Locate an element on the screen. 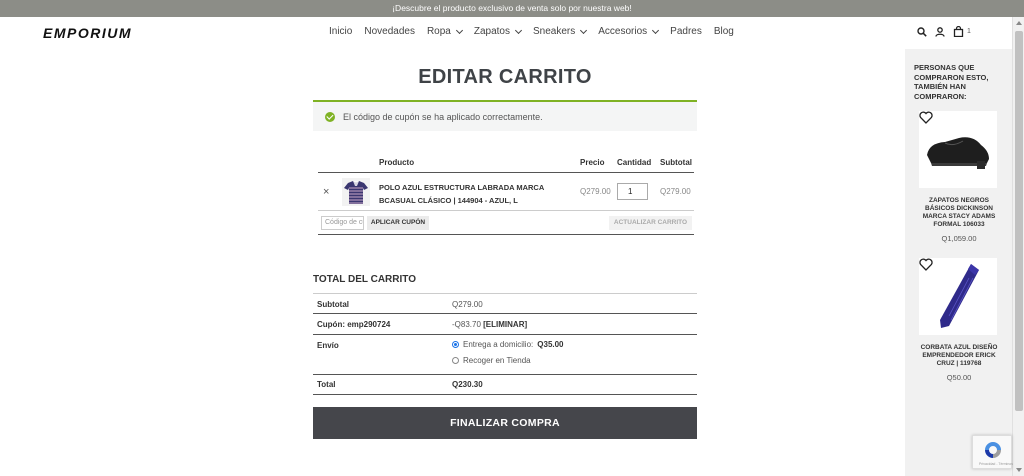 The height and width of the screenshot is (476, 1024). nav-item-zapatos: Zapatos is located at coordinates (498, 31).